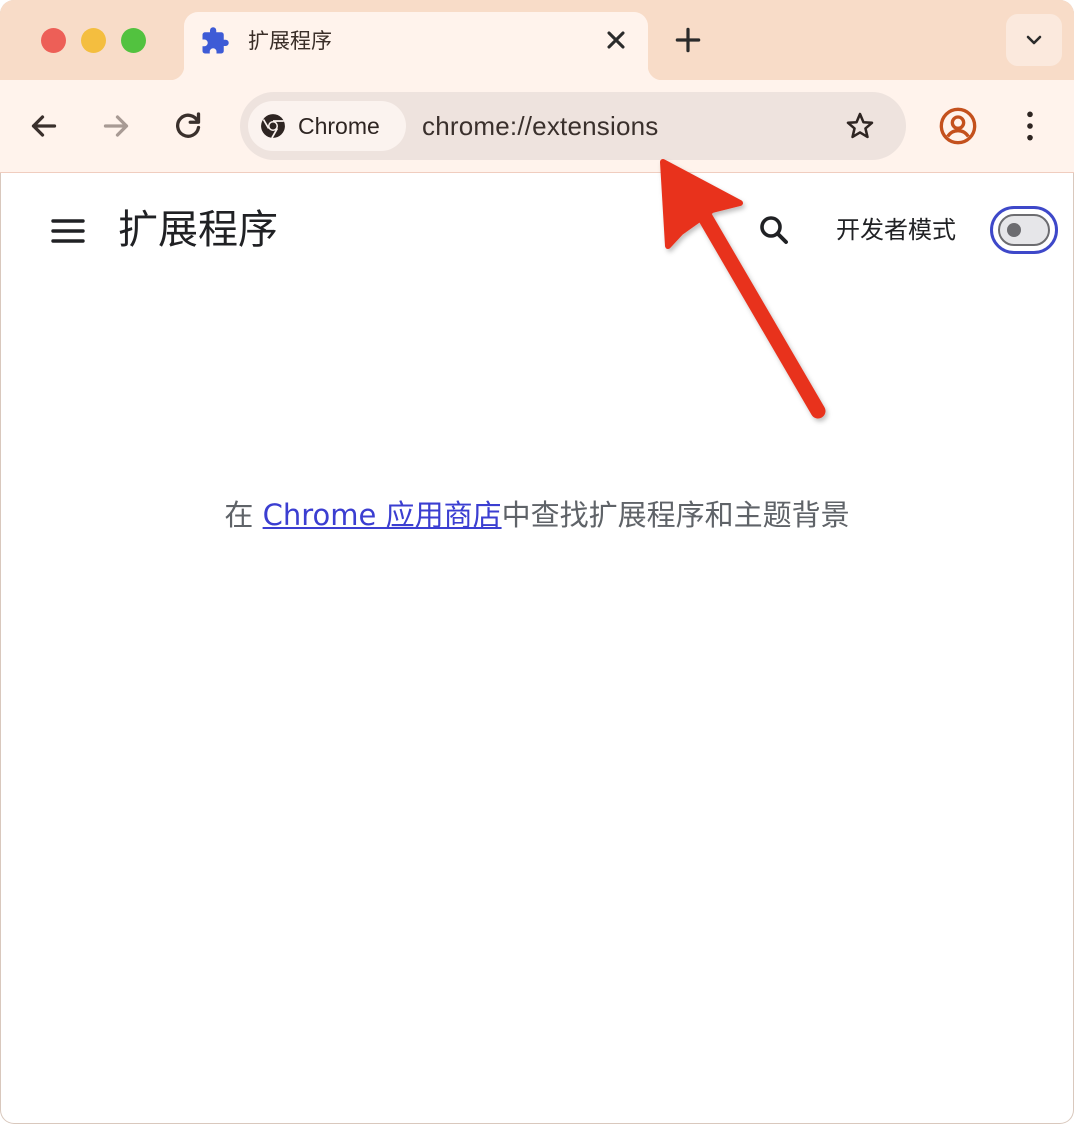 This screenshot has height=1124, width=1074. Describe the element at coordinates (188, 126) in the screenshot. I see `reload-icon` at that location.